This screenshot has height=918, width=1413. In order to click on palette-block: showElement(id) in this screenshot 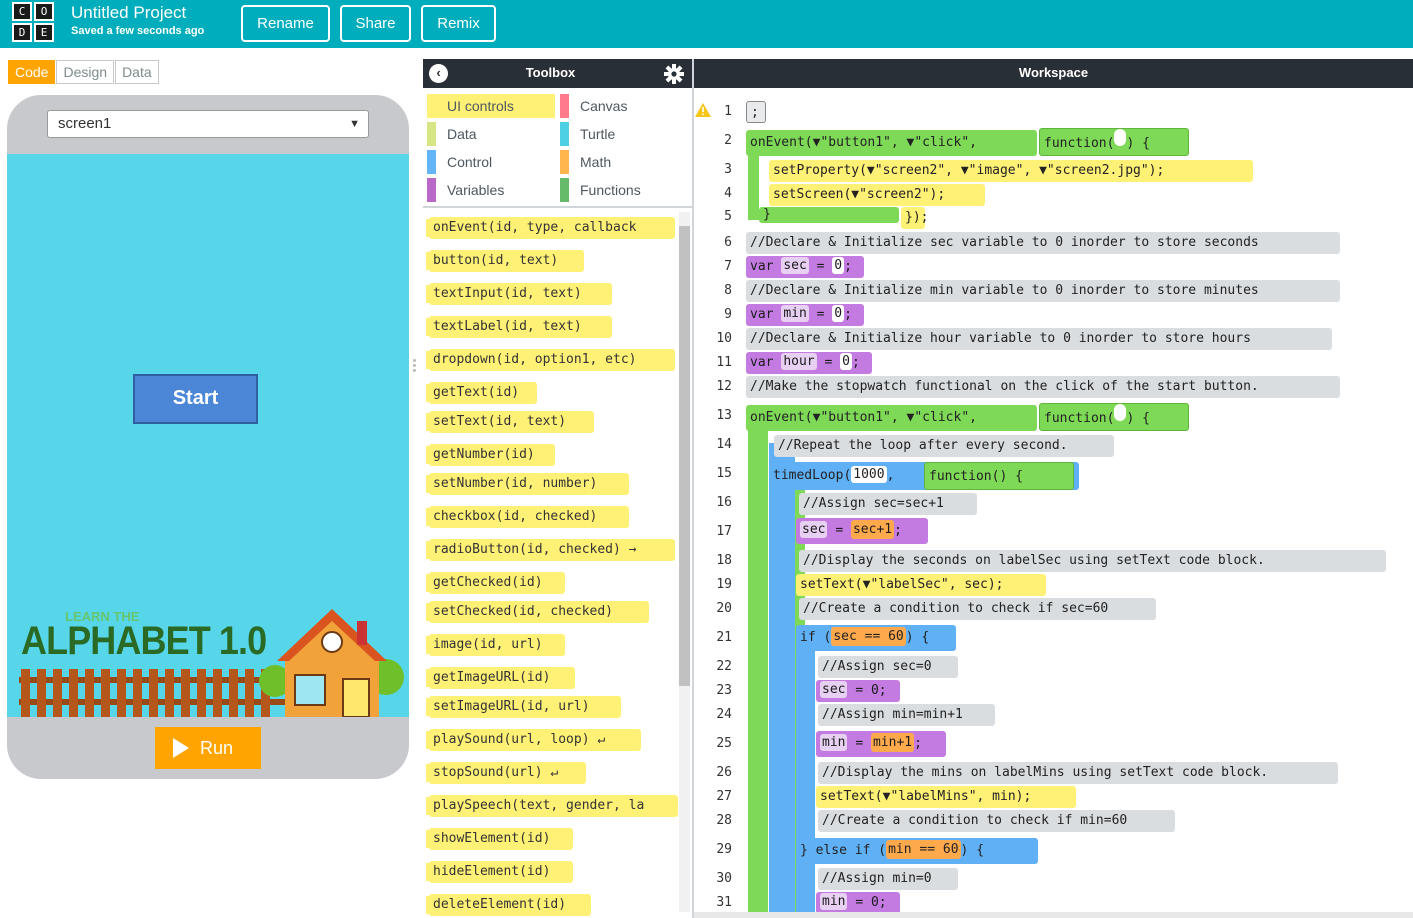, I will do `click(499, 839)`.